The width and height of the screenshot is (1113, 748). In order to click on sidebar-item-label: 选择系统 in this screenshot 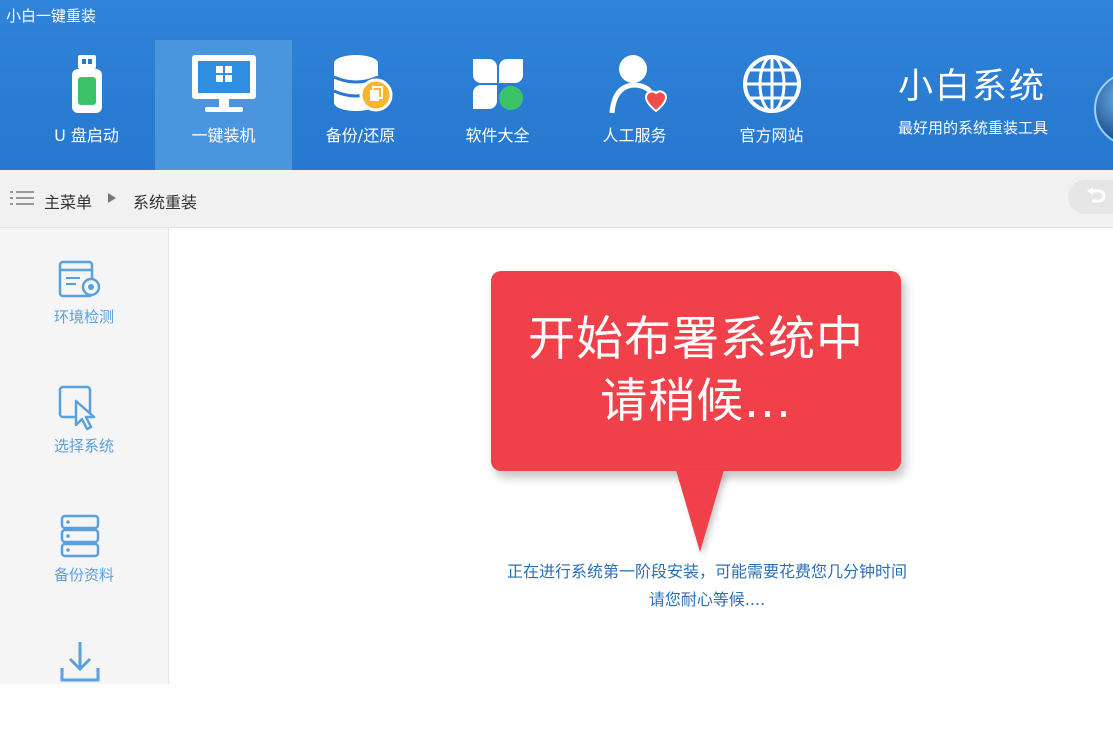, I will do `click(83, 446)`.